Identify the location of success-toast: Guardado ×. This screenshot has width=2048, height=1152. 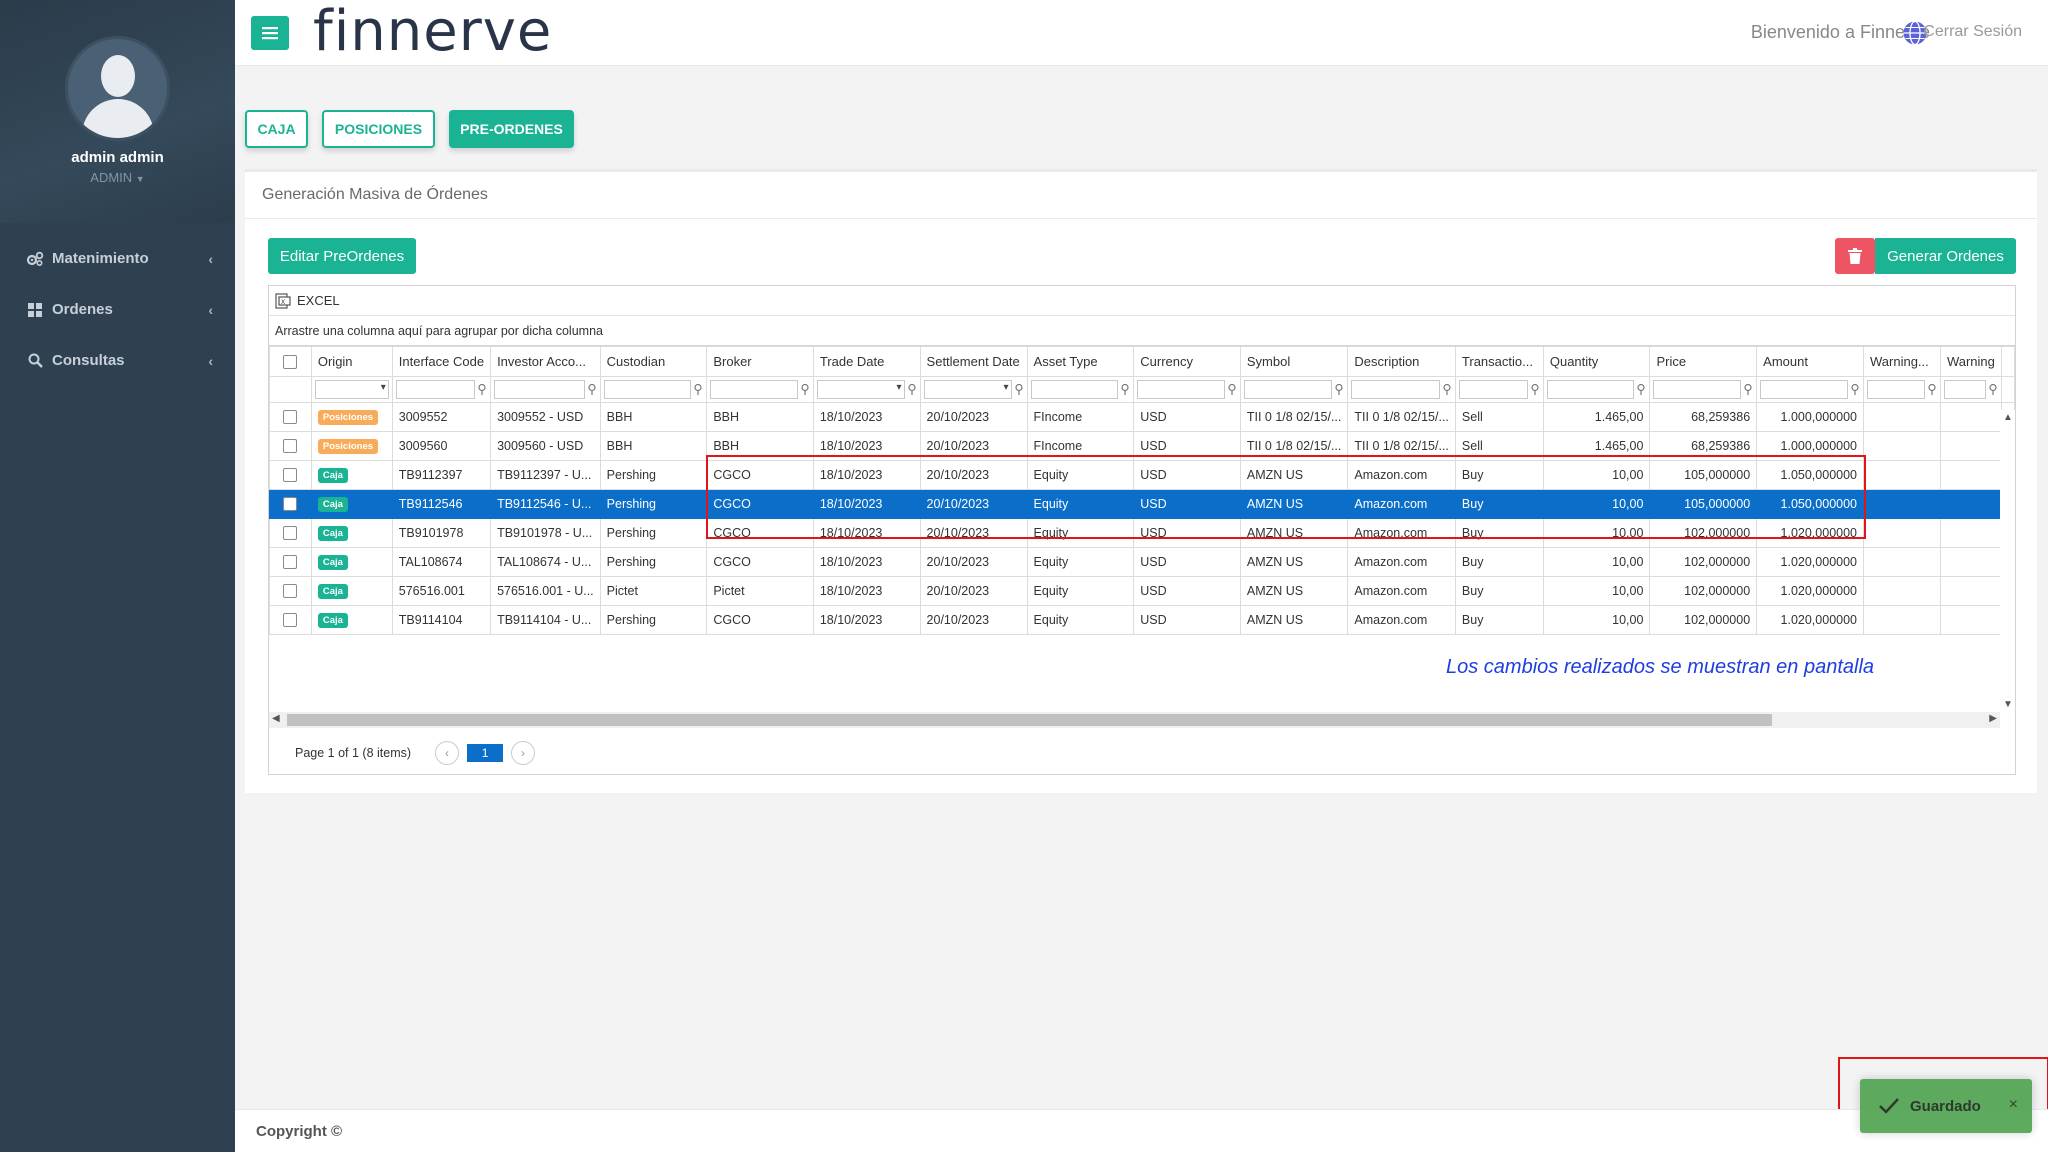
(1946, 1106).